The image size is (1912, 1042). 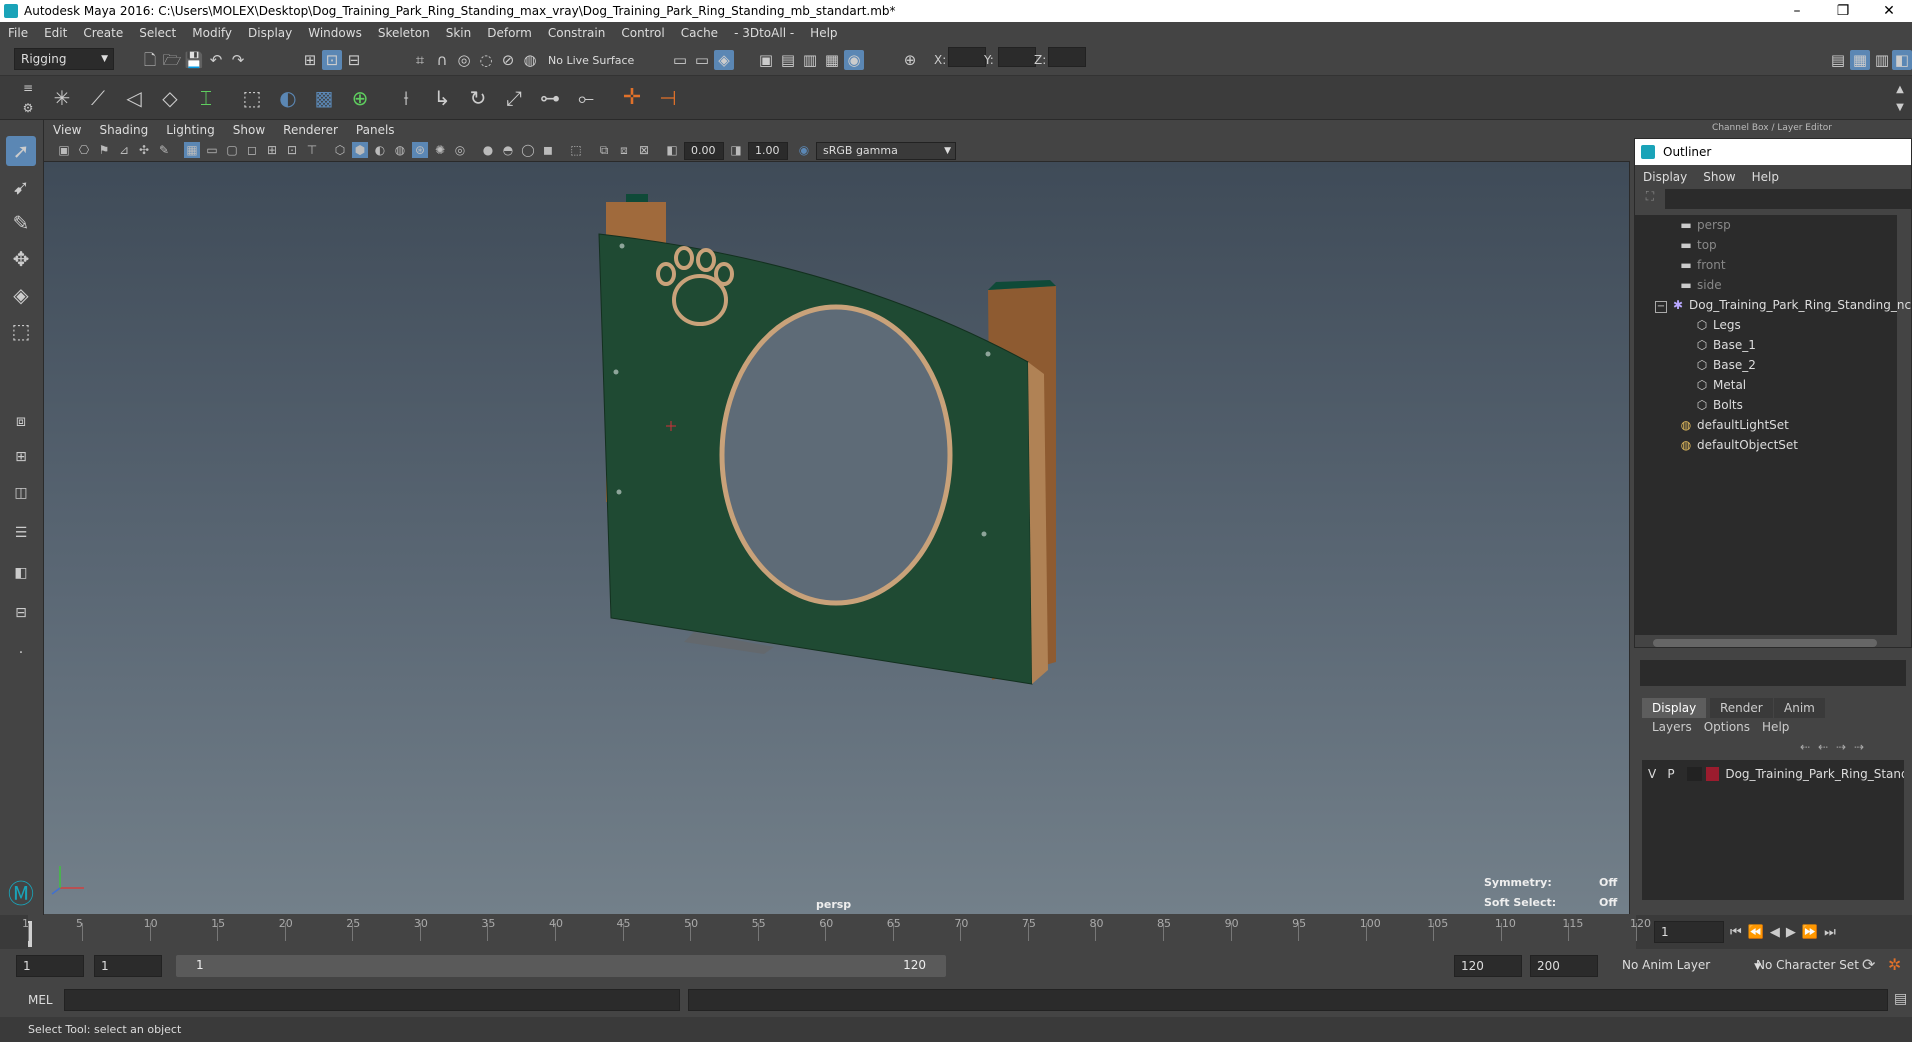 I want to click on list-item: ⬡ Base_2, so click(x=1725, y=365).